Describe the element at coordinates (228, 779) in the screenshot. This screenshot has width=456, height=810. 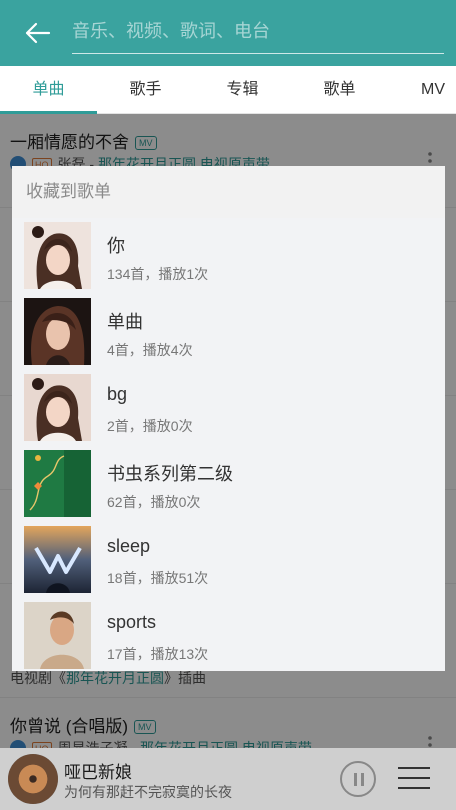
I see `mini-player: 哑巴新娘 为何有那赶不完寂寞的长夜` at that location.